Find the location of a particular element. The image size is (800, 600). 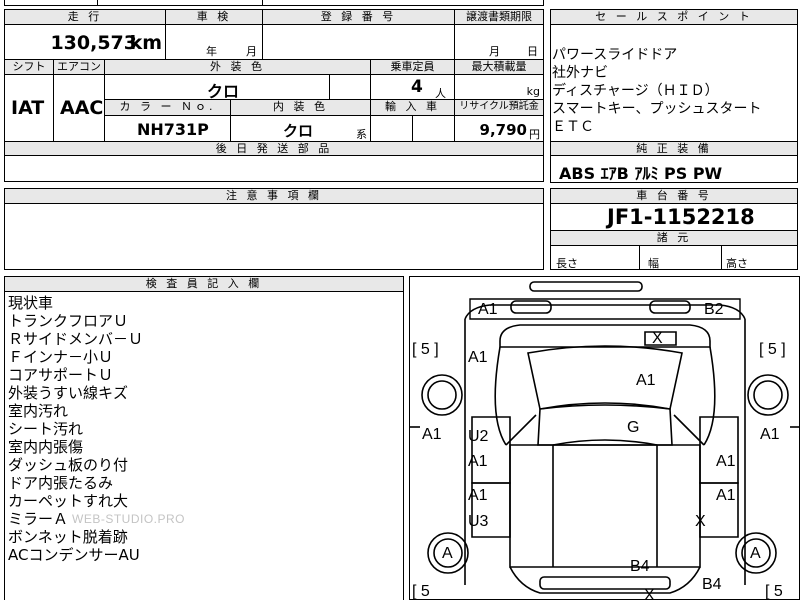

top-strip-right is located at coordinates (403, 3).